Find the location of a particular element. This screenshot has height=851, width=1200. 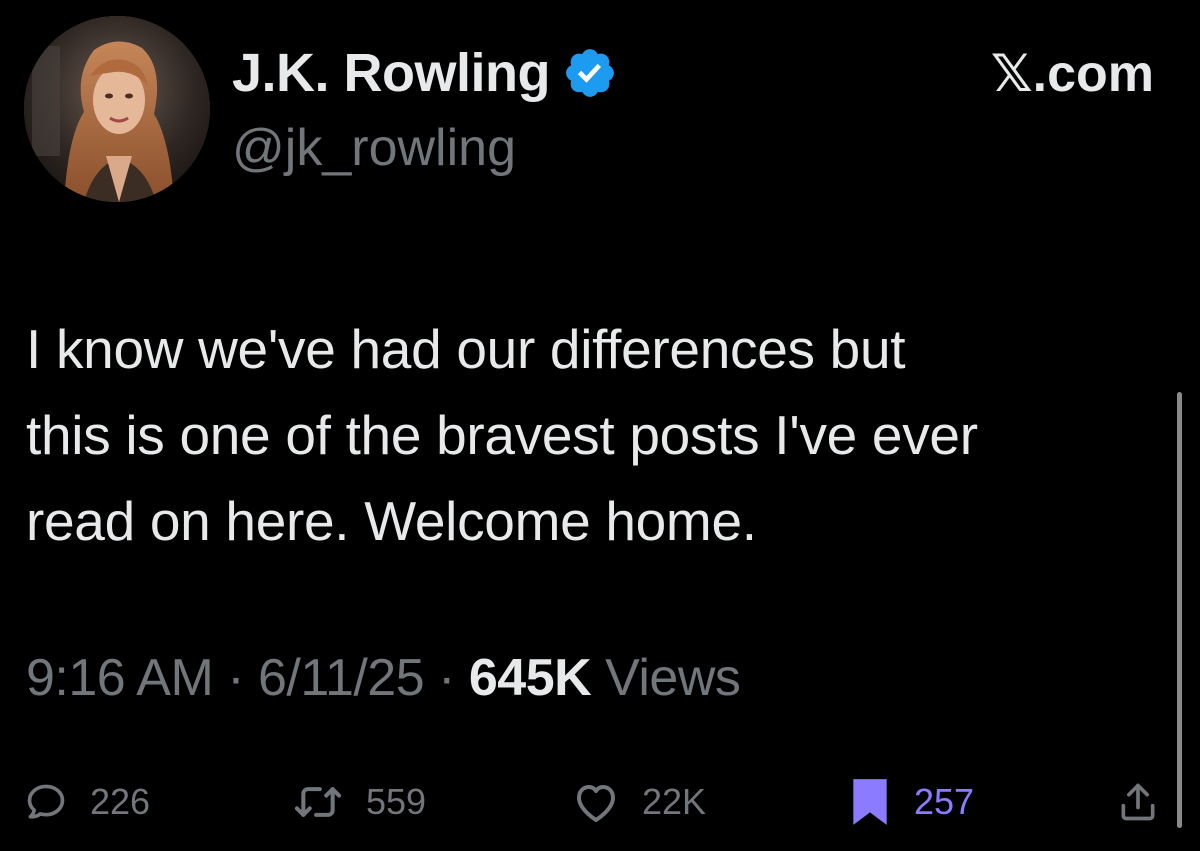

views-label: Views is located at coordinates (666, 678).